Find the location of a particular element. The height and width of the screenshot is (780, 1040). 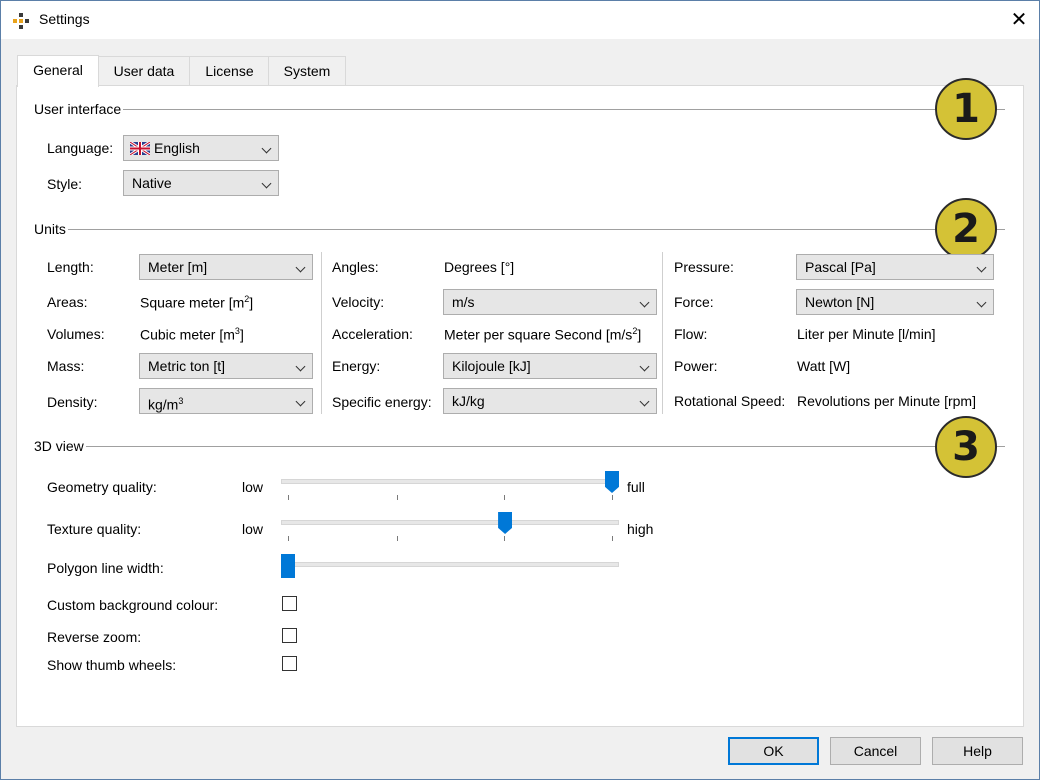

acceleration-value: Meter per square Second [m/s2] is located at coordinates (543, 334).